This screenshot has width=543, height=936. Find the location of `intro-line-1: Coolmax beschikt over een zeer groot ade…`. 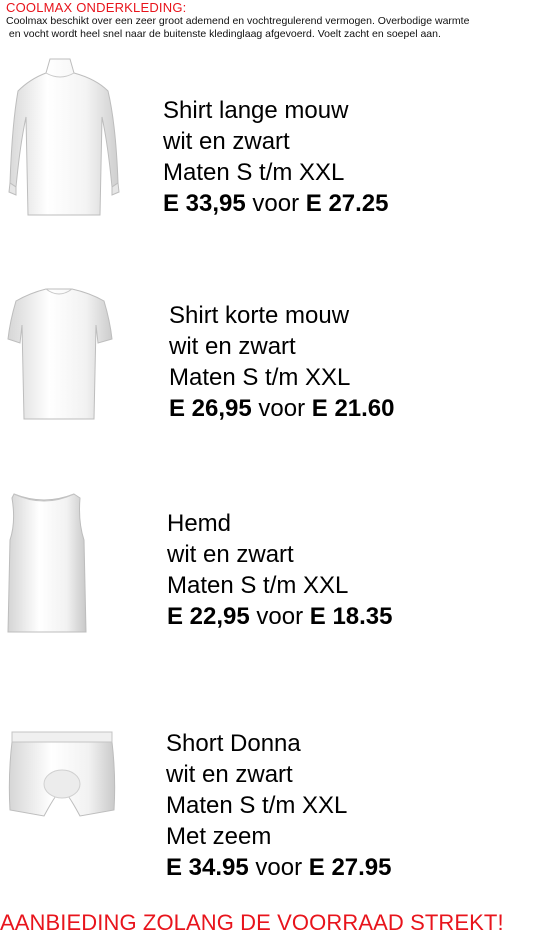

intro-line-1: Coolmax beschikt over een zeer groot ade… is located at coordinates (238, 21).